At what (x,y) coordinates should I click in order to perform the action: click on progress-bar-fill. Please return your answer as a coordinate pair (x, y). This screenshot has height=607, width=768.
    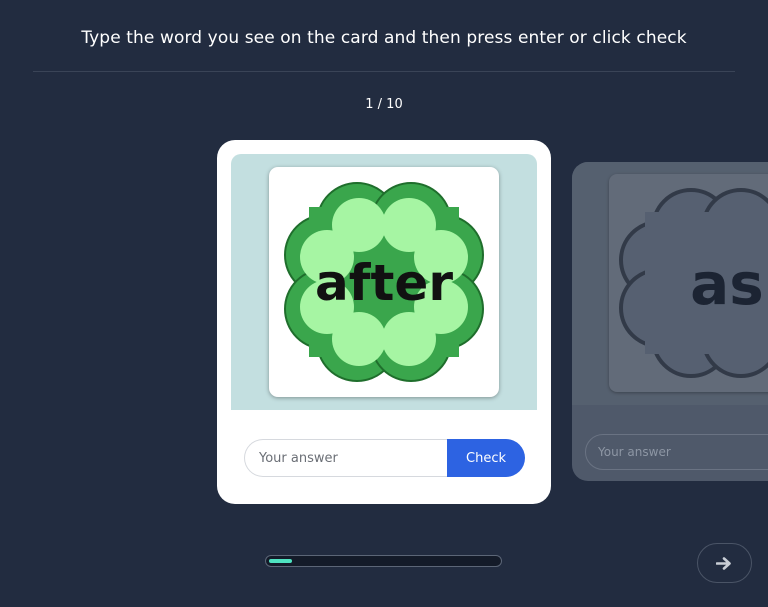
    Looking at the image, I should click on (280, 561).